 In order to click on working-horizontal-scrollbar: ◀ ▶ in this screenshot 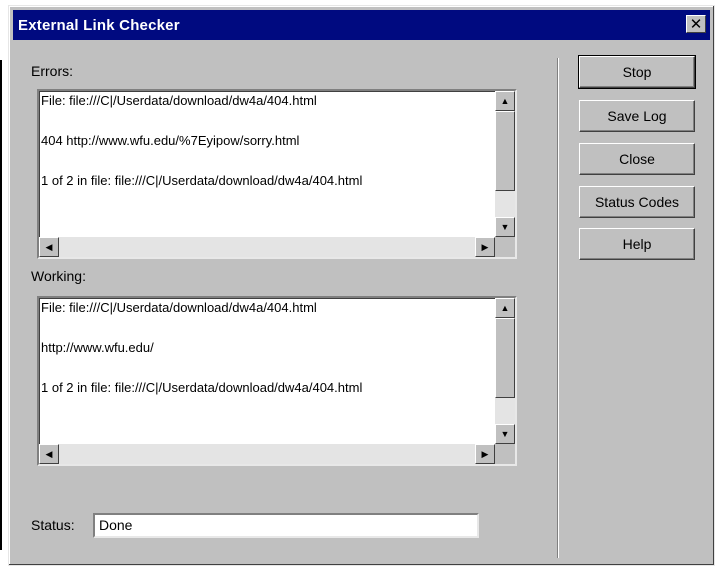, I will do `click(267, 454)`.